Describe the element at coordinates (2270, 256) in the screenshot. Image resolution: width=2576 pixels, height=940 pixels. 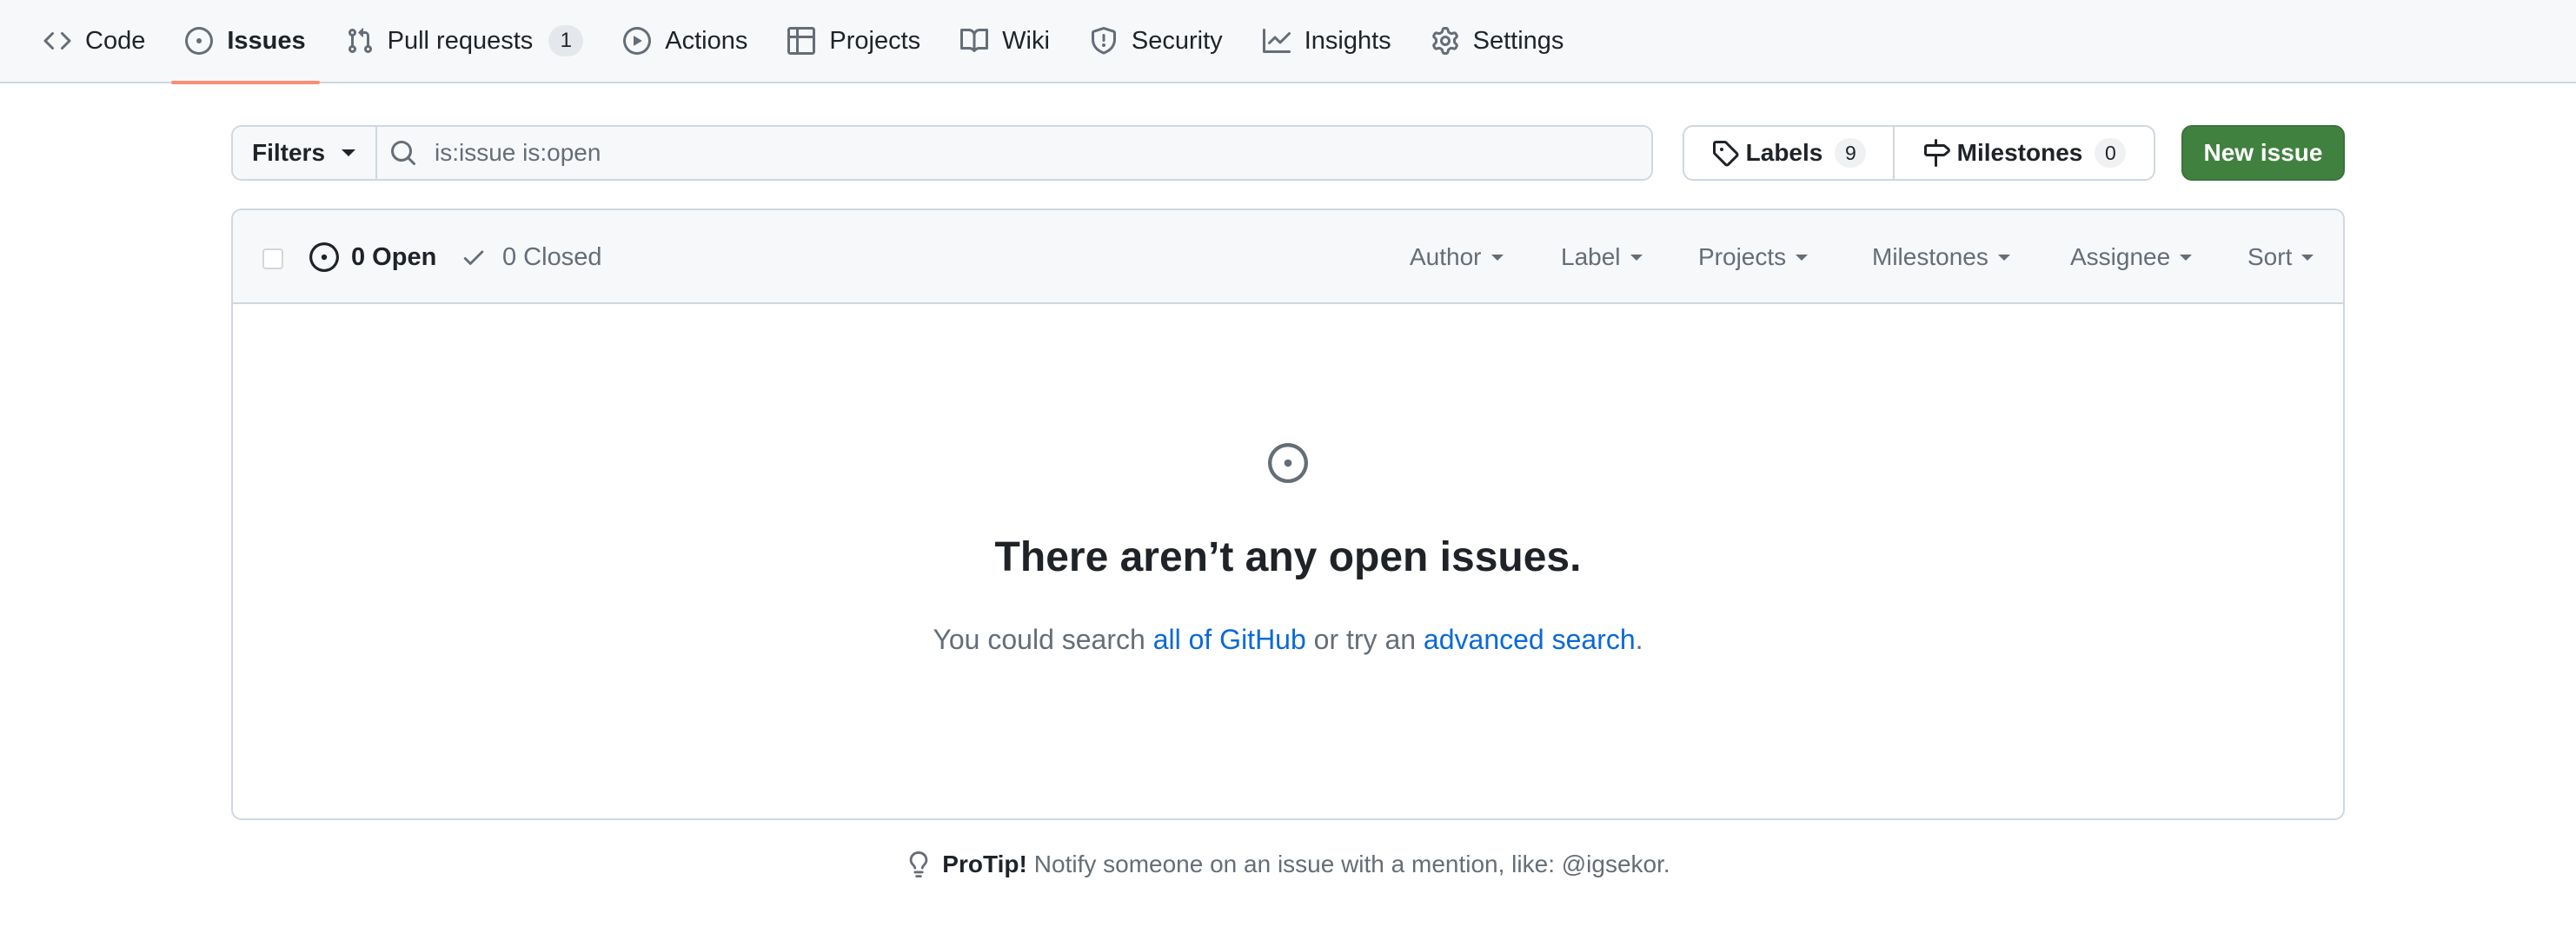
I see `sort-label: Sort` at that location.